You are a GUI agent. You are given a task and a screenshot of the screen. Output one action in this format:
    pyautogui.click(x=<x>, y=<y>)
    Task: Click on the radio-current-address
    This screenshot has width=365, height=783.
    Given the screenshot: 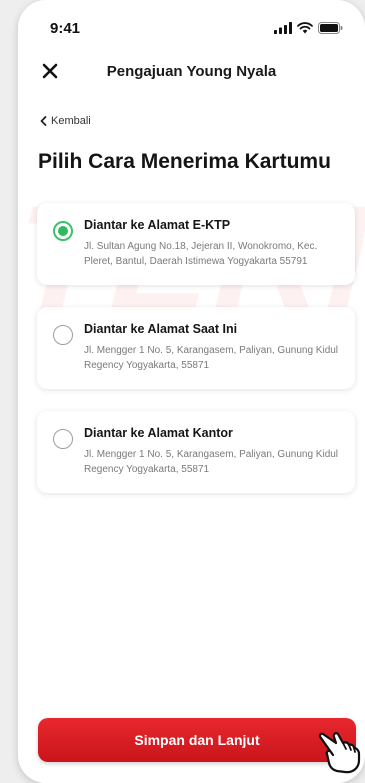 What is the action you would take?
    pyautogui.click(x=63, y=335)
    